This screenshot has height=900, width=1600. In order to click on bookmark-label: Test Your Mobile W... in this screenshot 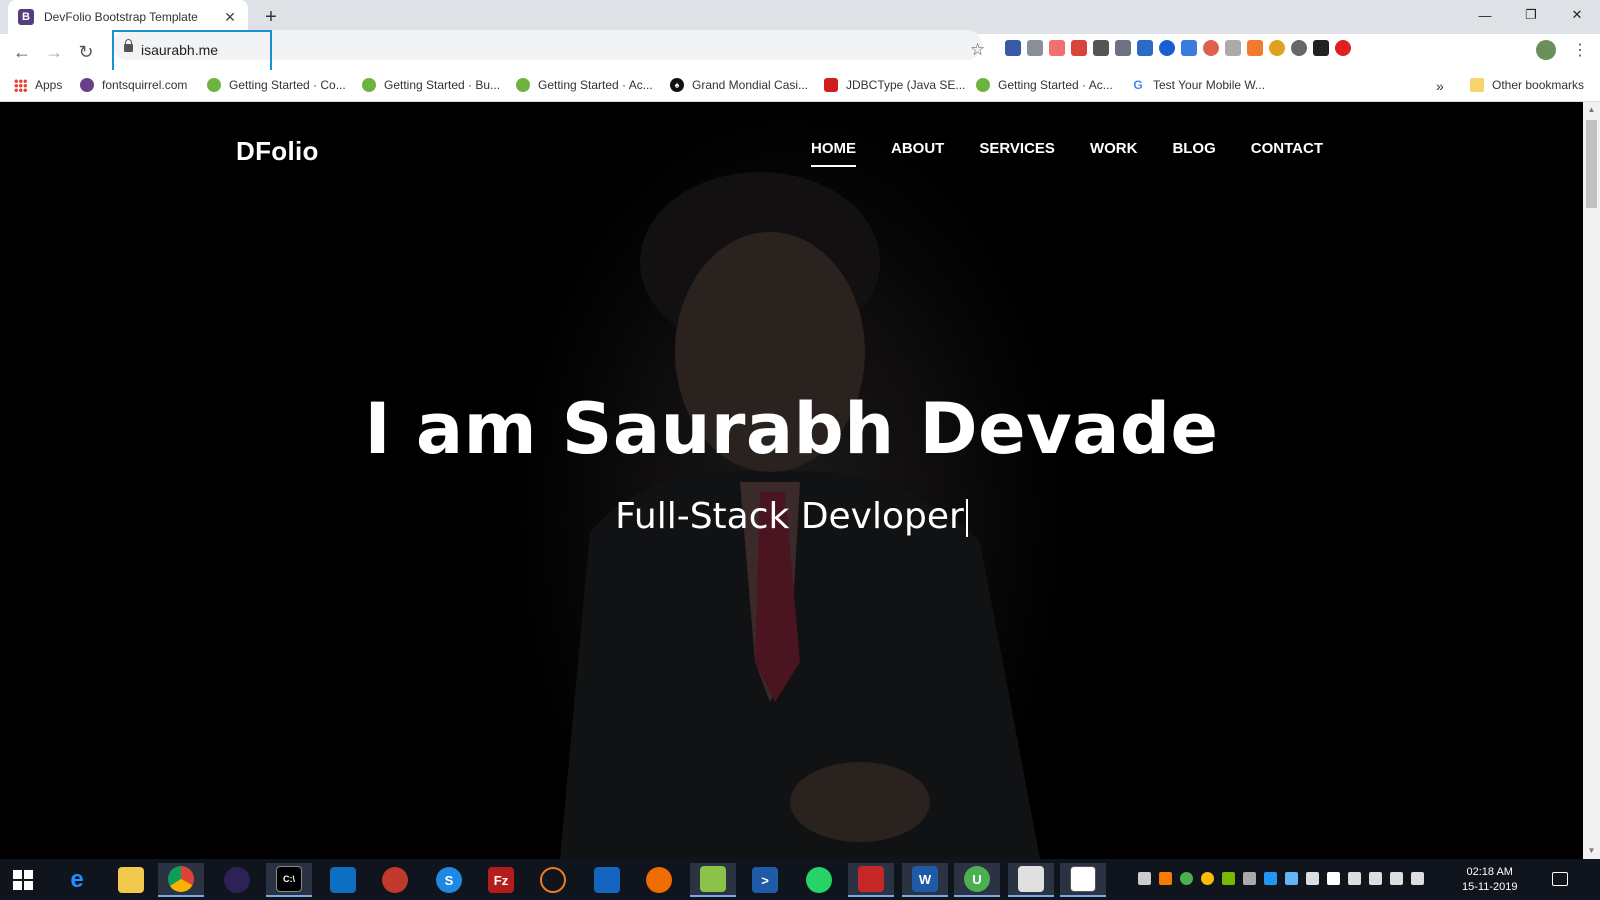, I will do `click(1209, 85)`.